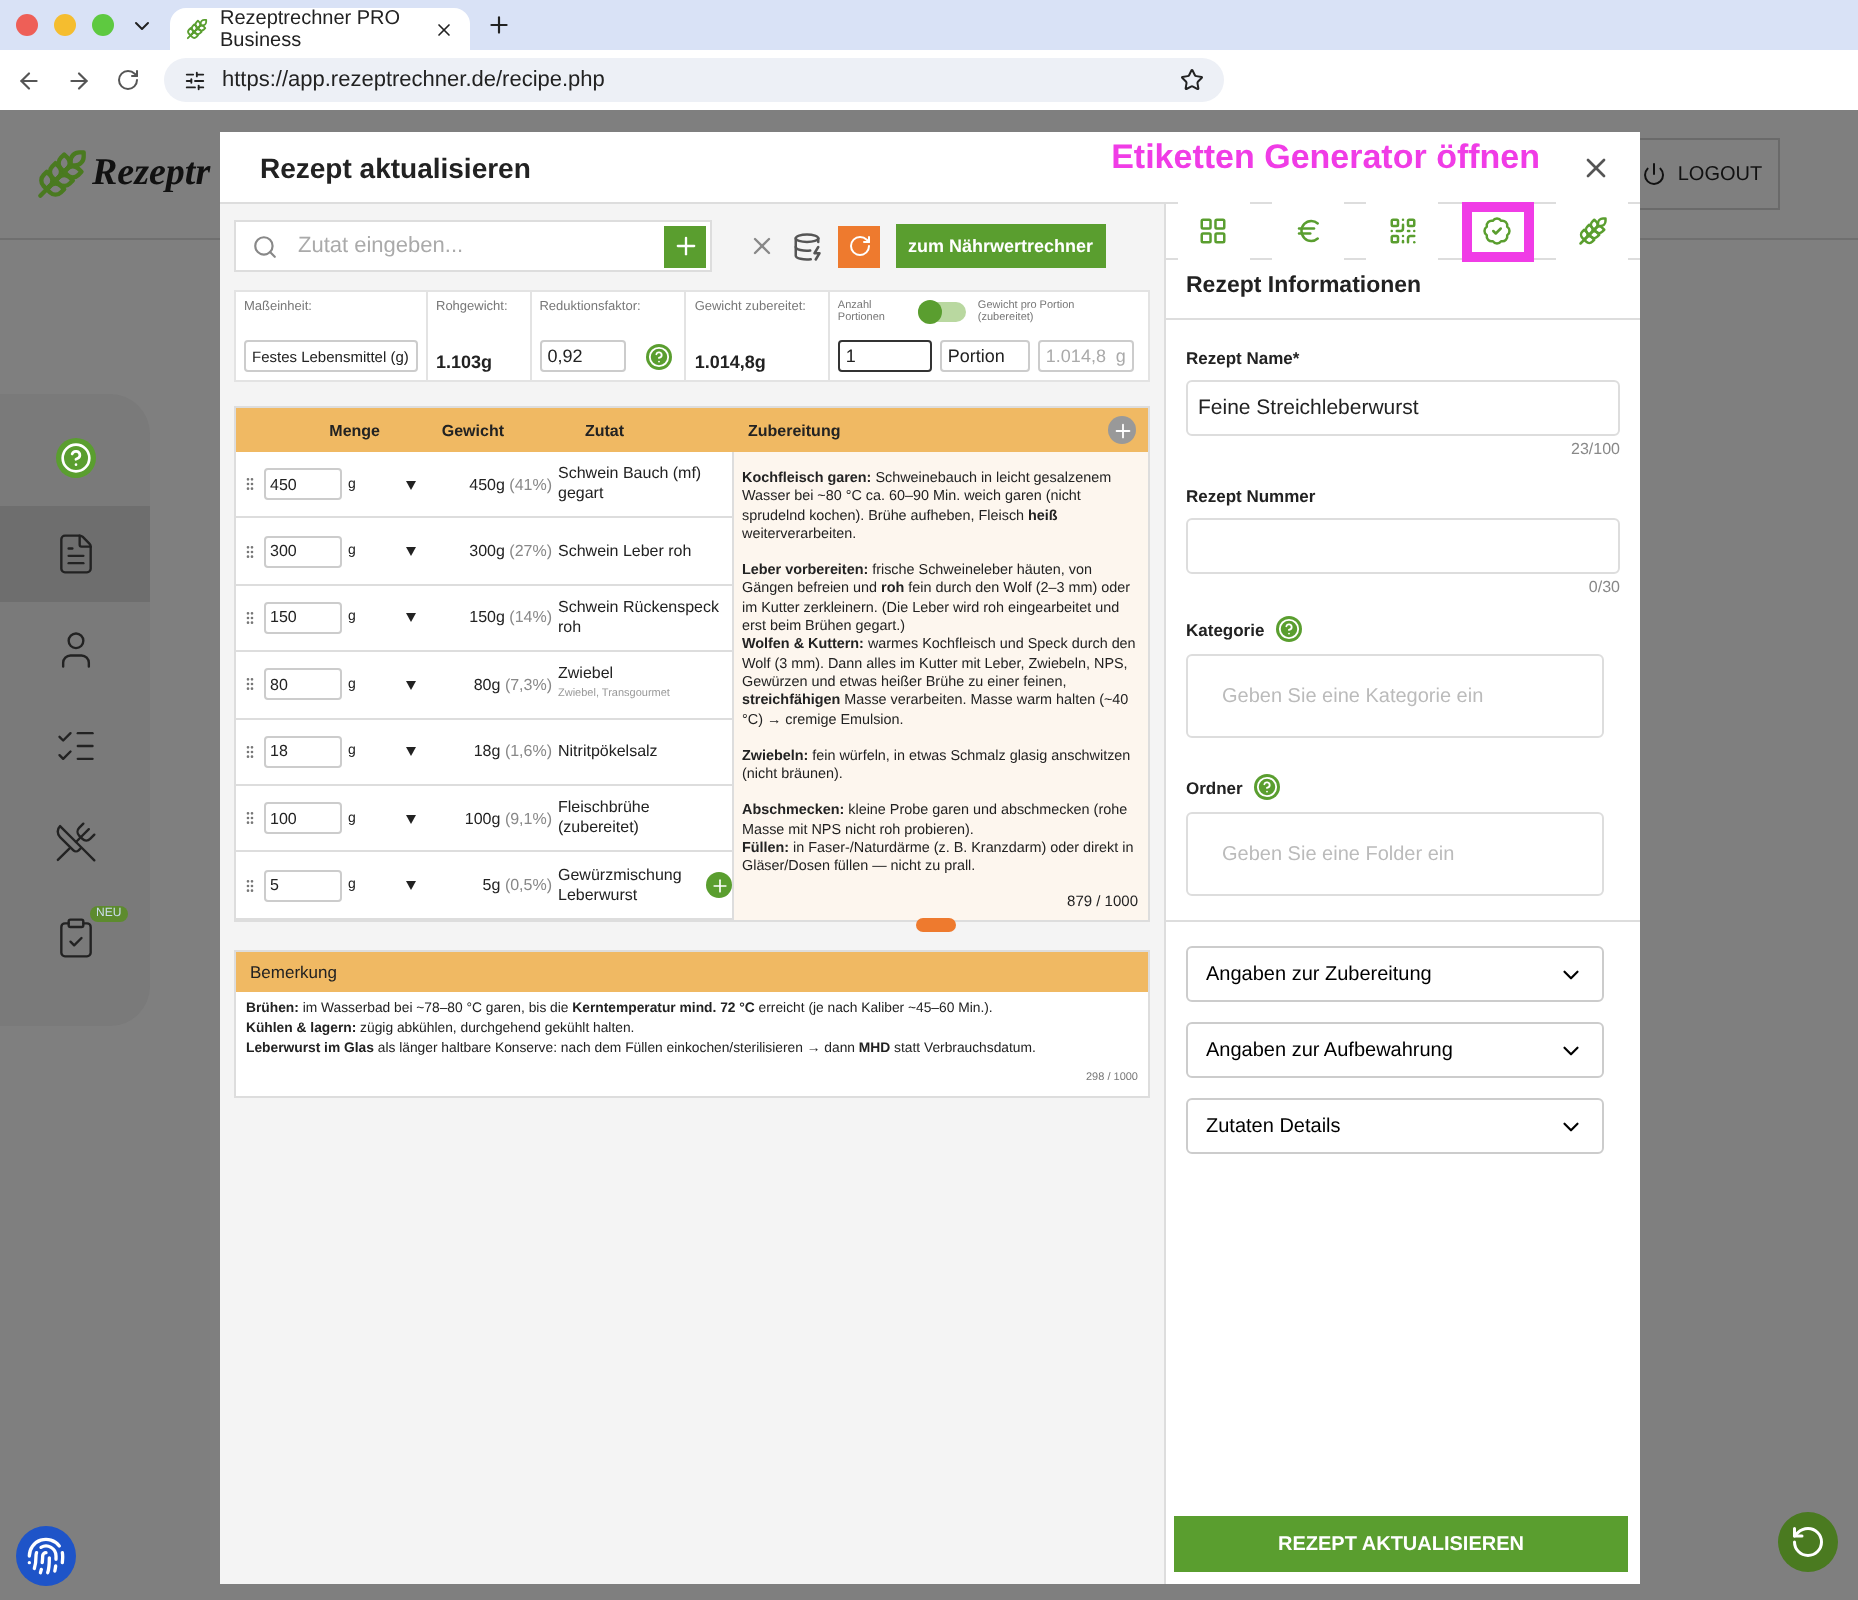 The width and height of the screenshot is (1858, 1600). What do you see at coordinates (731, 362) in the screenshot?
I see `cooked-weight: 1.014,8g` at bounding box center [731, 362].